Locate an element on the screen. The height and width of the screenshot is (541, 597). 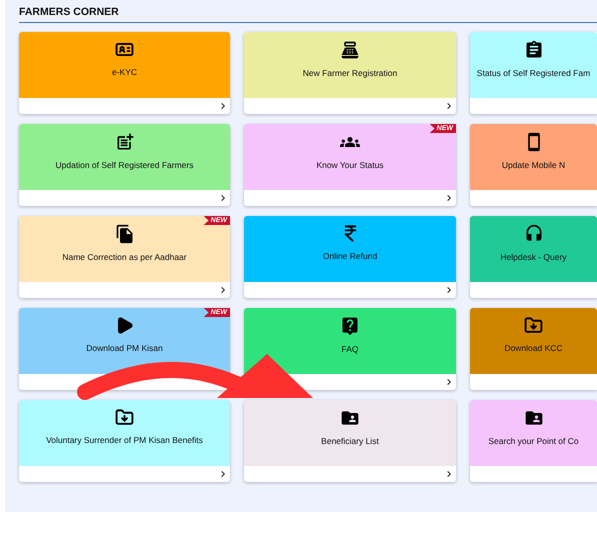
service-card: Update Mobile N is located at coordinates (533, 165).